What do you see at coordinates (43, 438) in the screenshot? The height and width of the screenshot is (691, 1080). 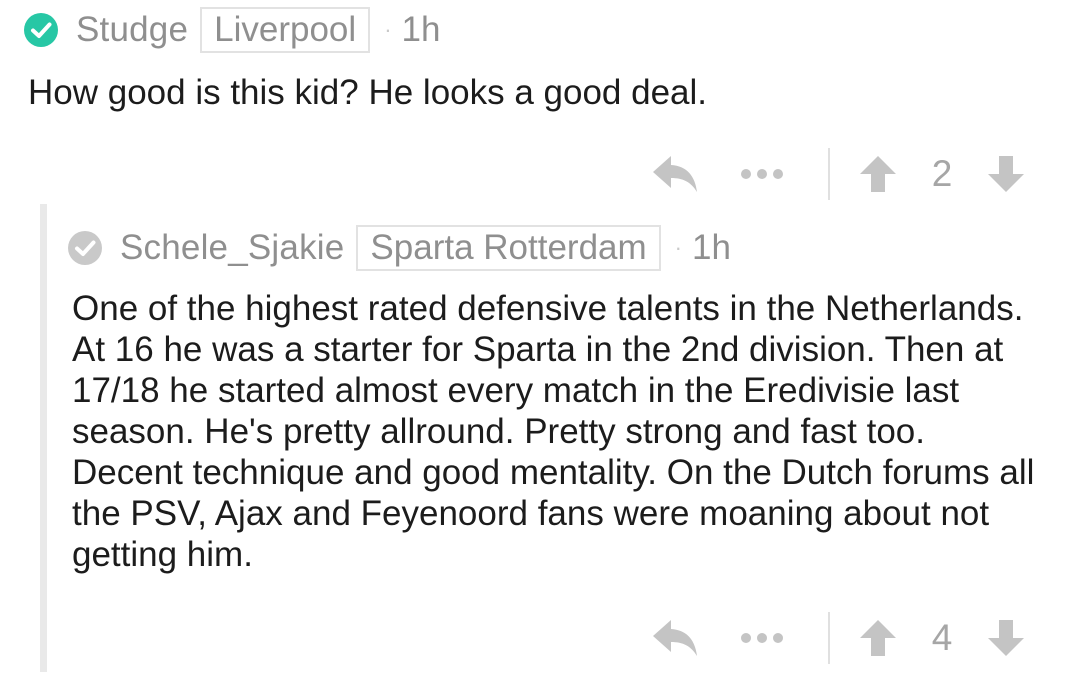 I see `thread-indent-line` at bounding box center [43, 438].